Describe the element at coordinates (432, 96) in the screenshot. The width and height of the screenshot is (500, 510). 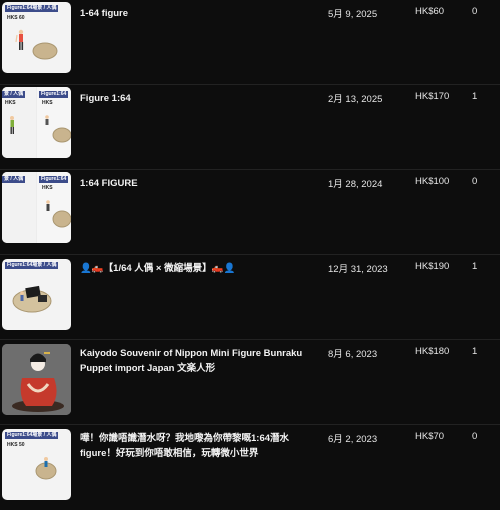
I see `listing-price: HK$170` at that location.